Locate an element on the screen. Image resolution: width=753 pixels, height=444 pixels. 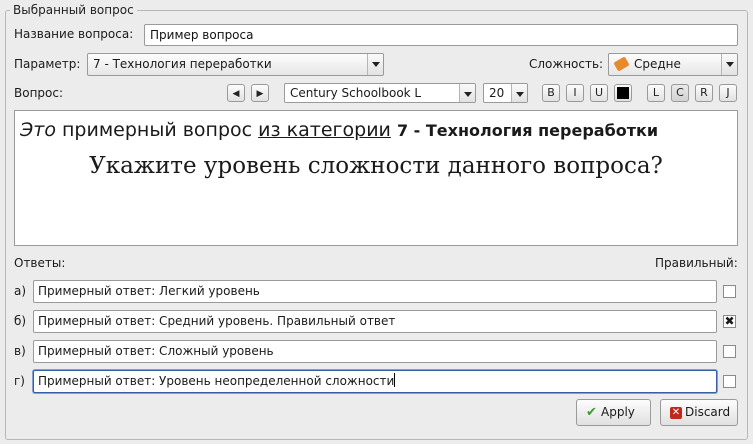
align-left-button: L is located at coordinates (656, 93).